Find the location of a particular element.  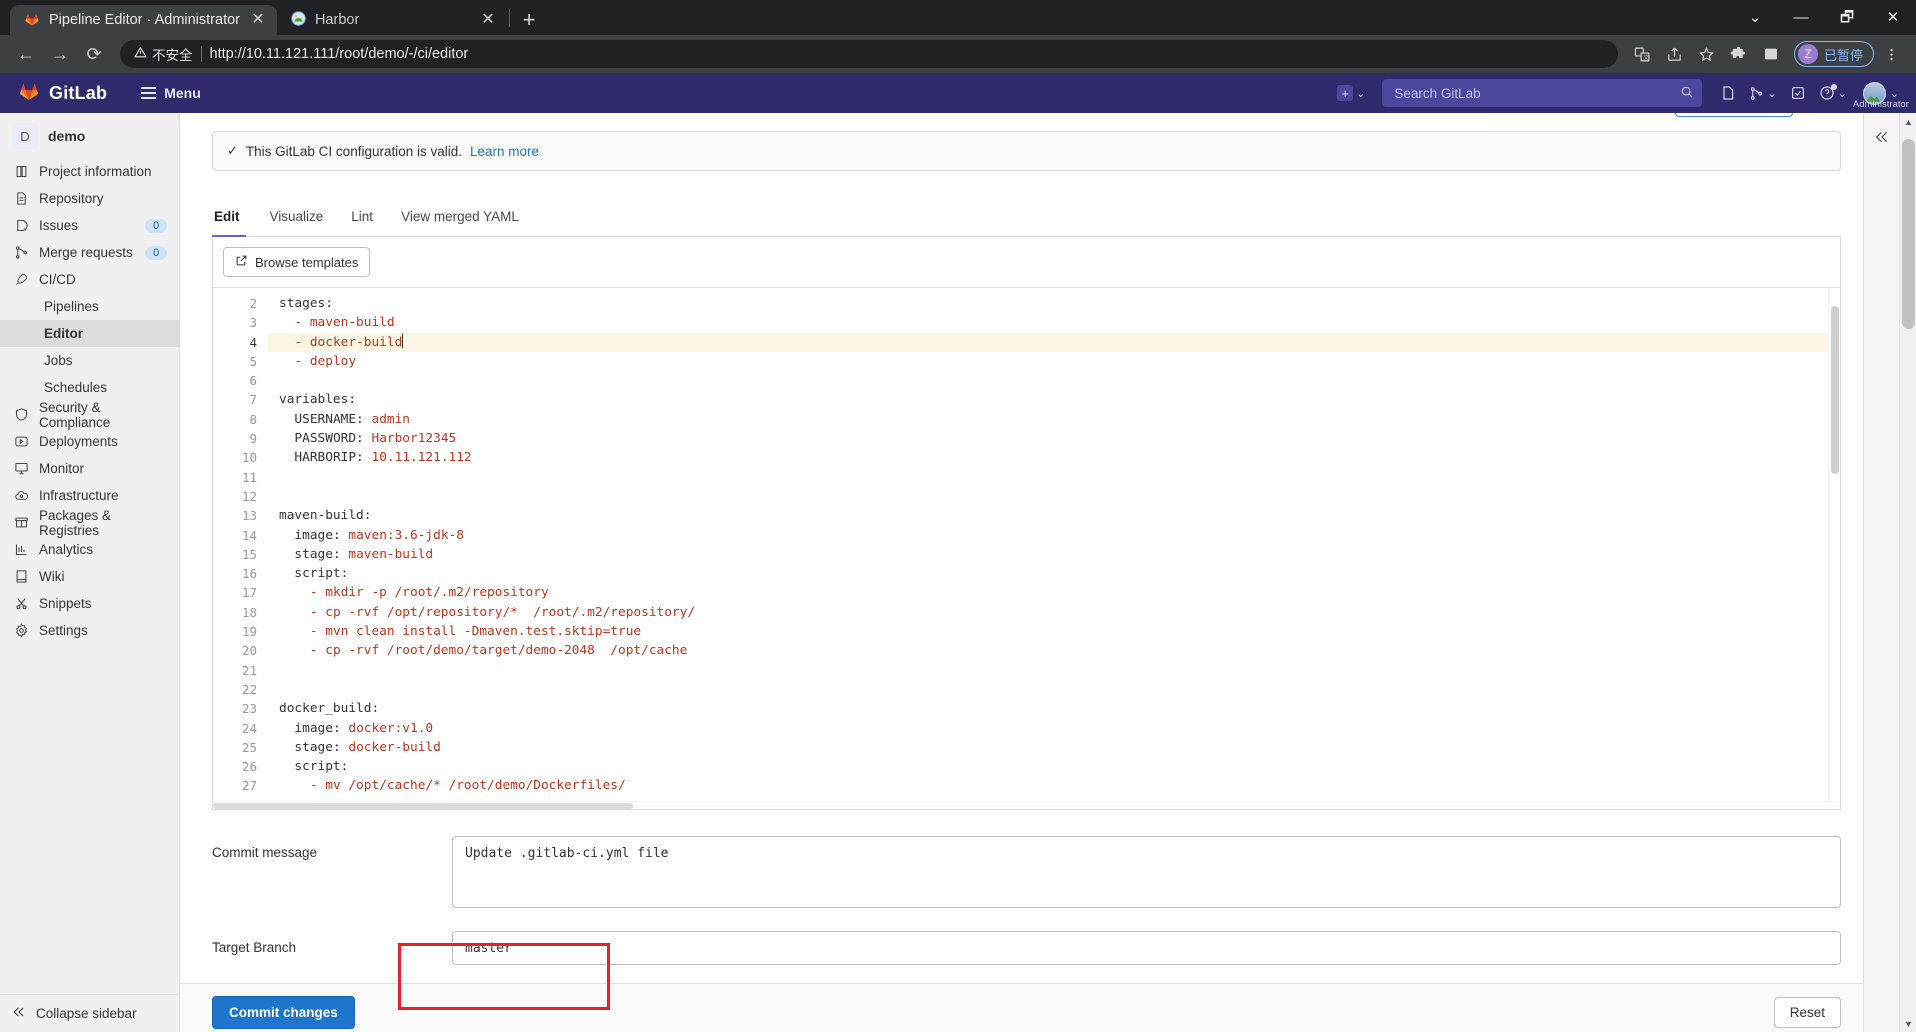

reload-icon: ⟳ is located at coordinates (94, 54).